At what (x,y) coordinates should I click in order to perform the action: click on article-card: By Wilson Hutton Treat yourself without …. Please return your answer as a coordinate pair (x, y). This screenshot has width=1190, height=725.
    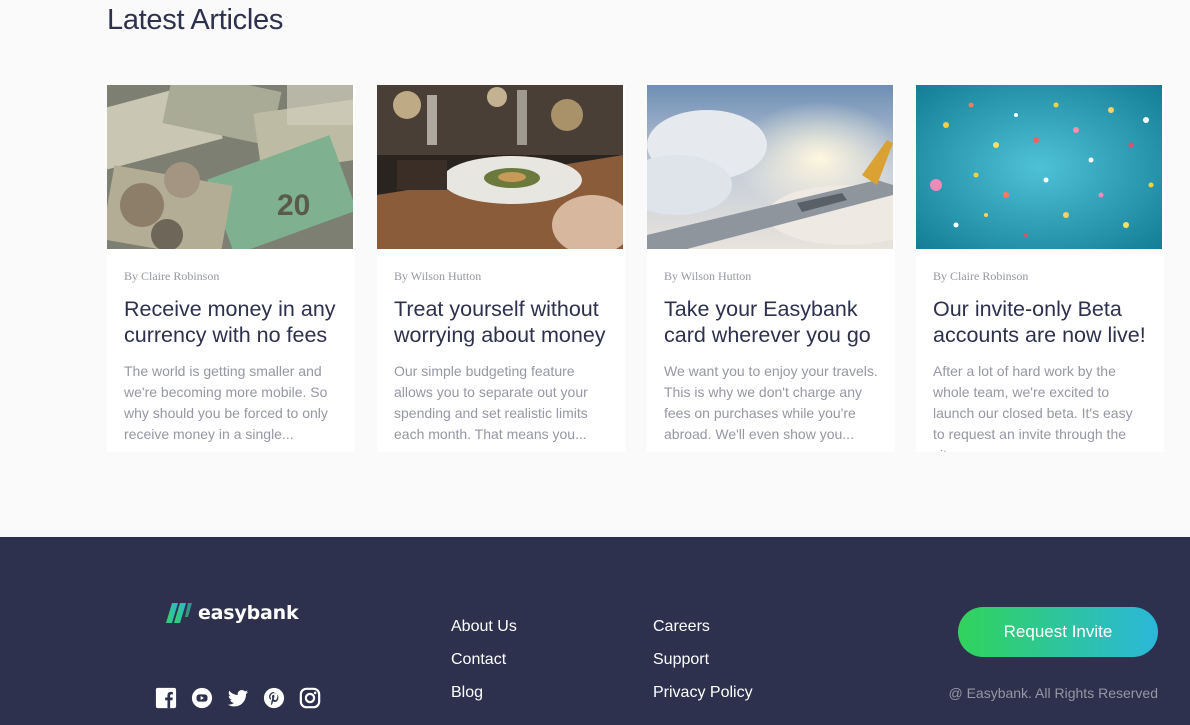
    Looking at the image, I should click on (501, 268).